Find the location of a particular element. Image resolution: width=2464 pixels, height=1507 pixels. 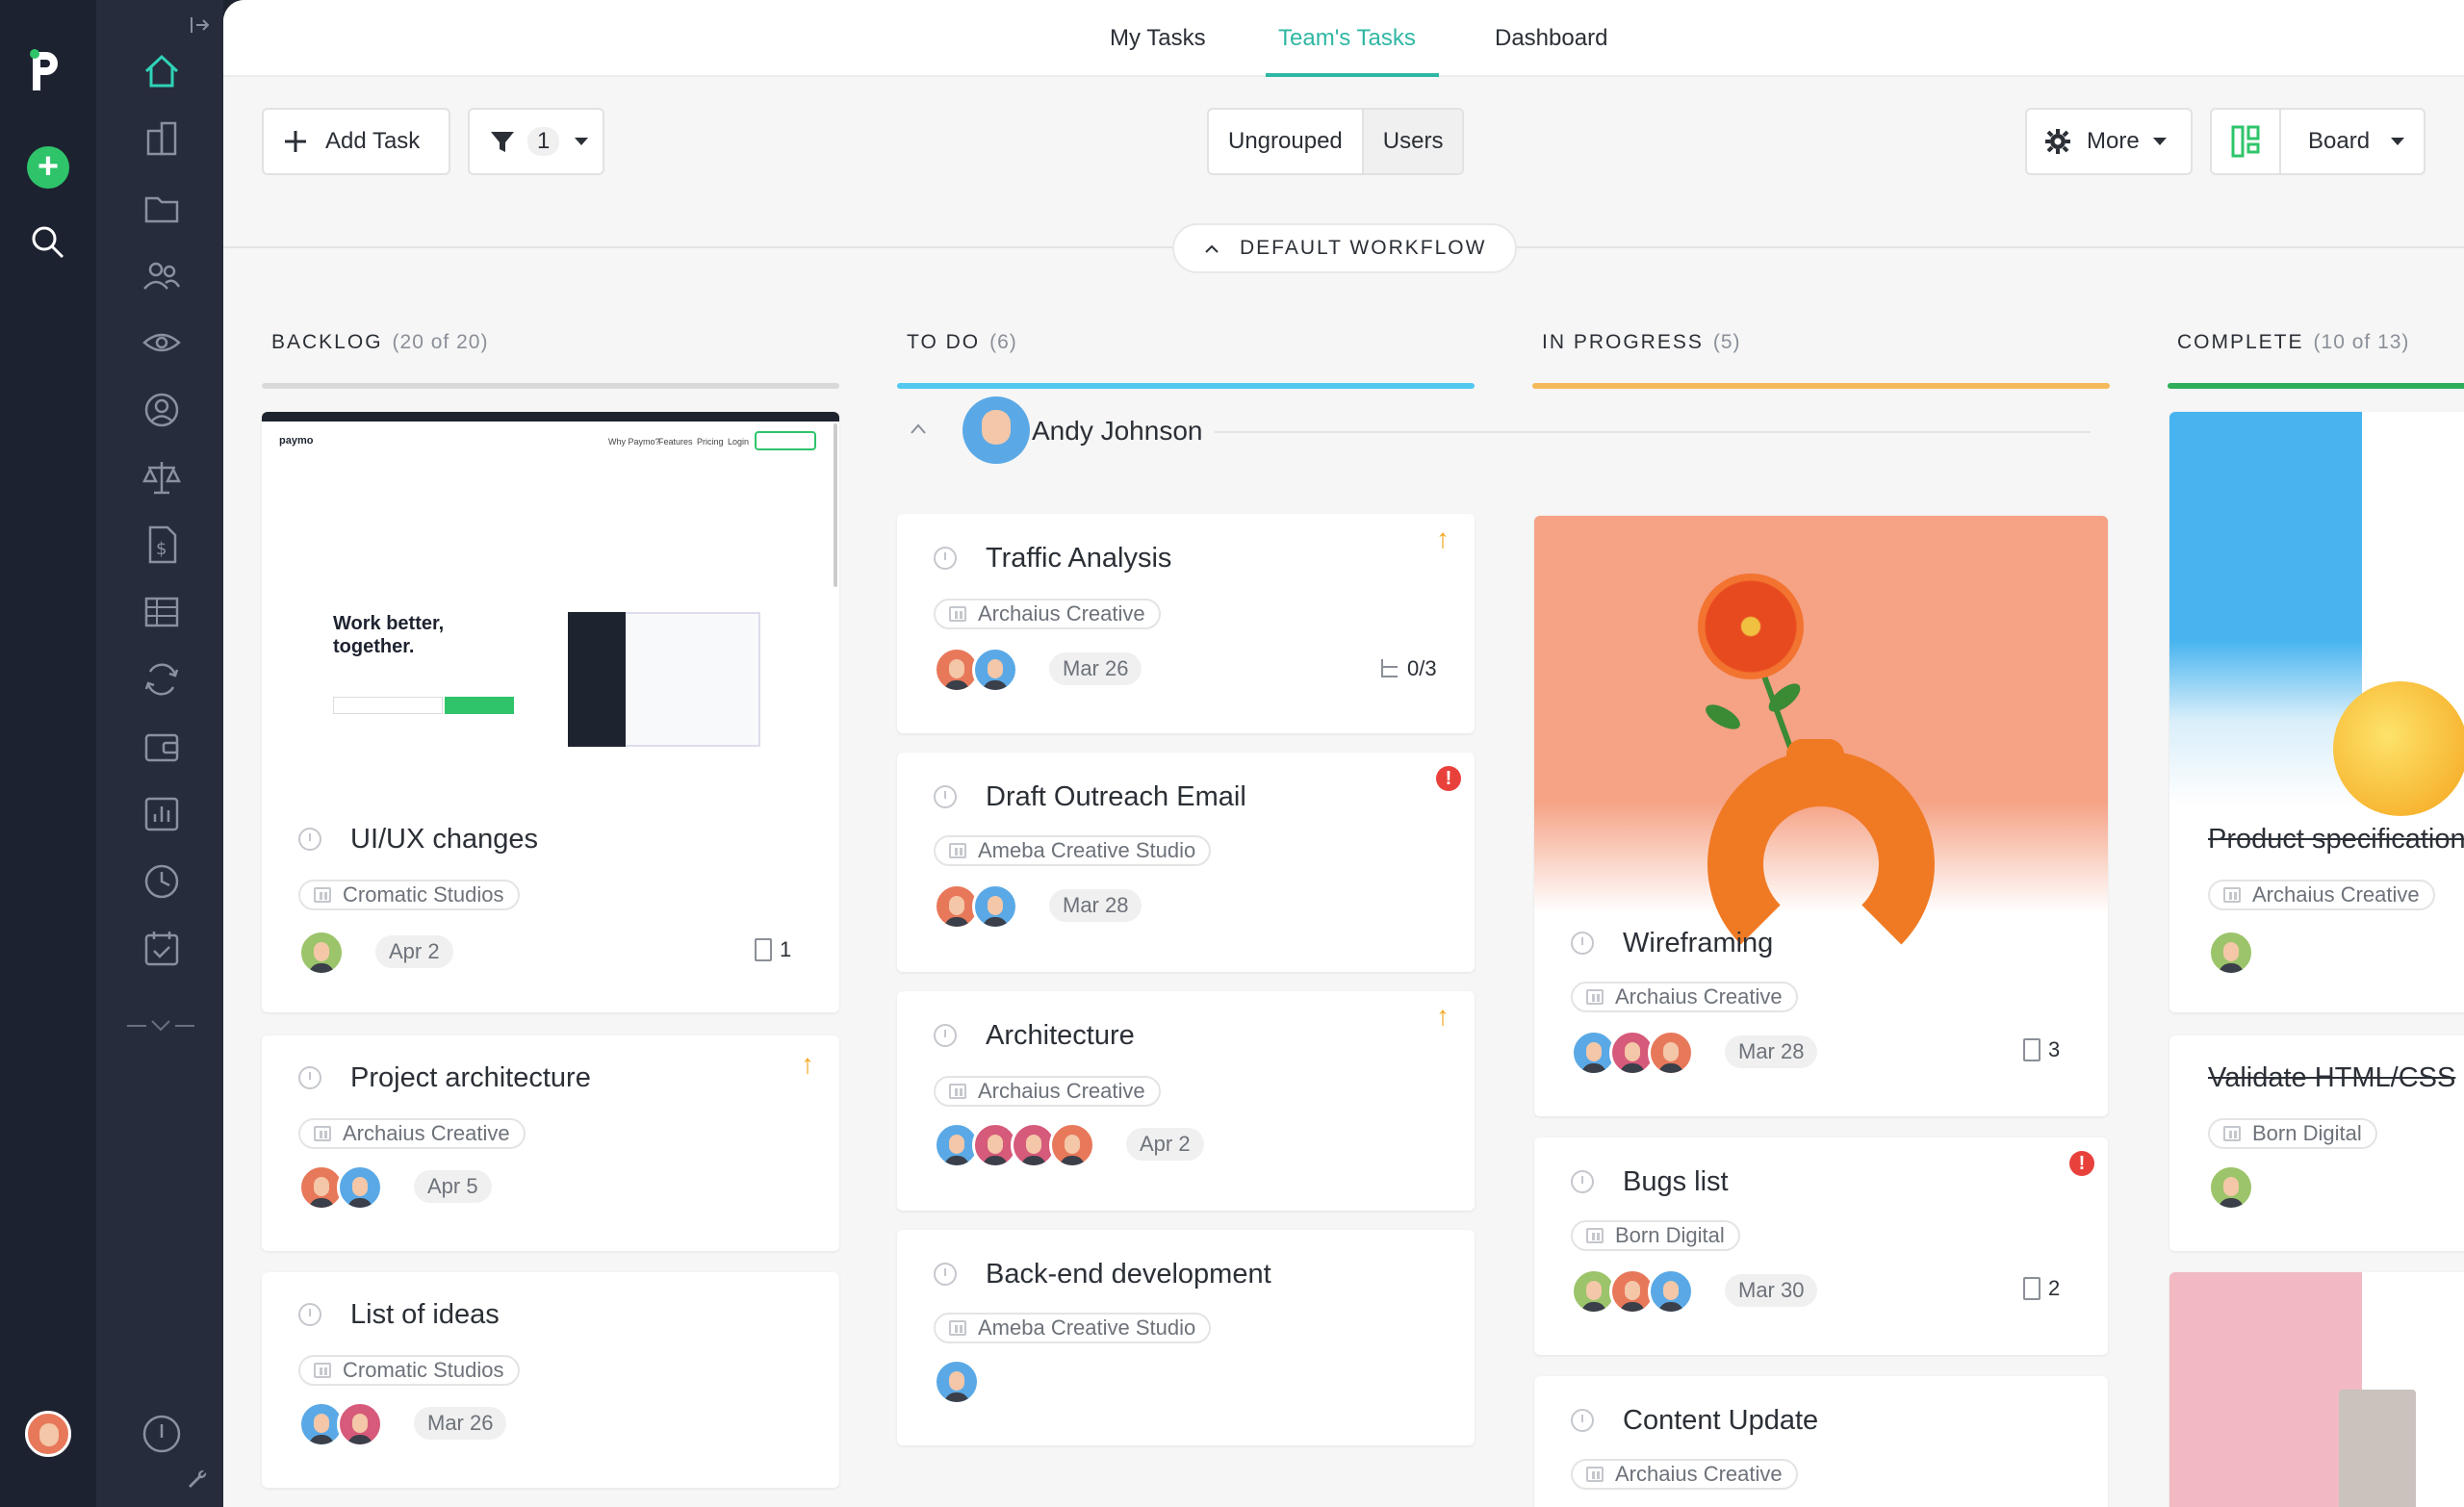

status-info-icon is located at coordinates (162, 1434).